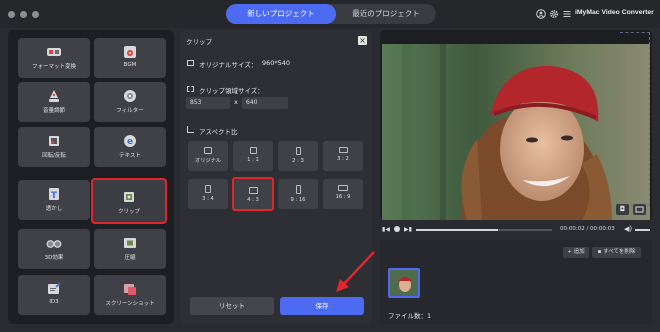 The height and width of the screenshot is (332, 660). Describe the element at coordinates (642, 230) in the screenshot. I see `volume-slider` at that location.